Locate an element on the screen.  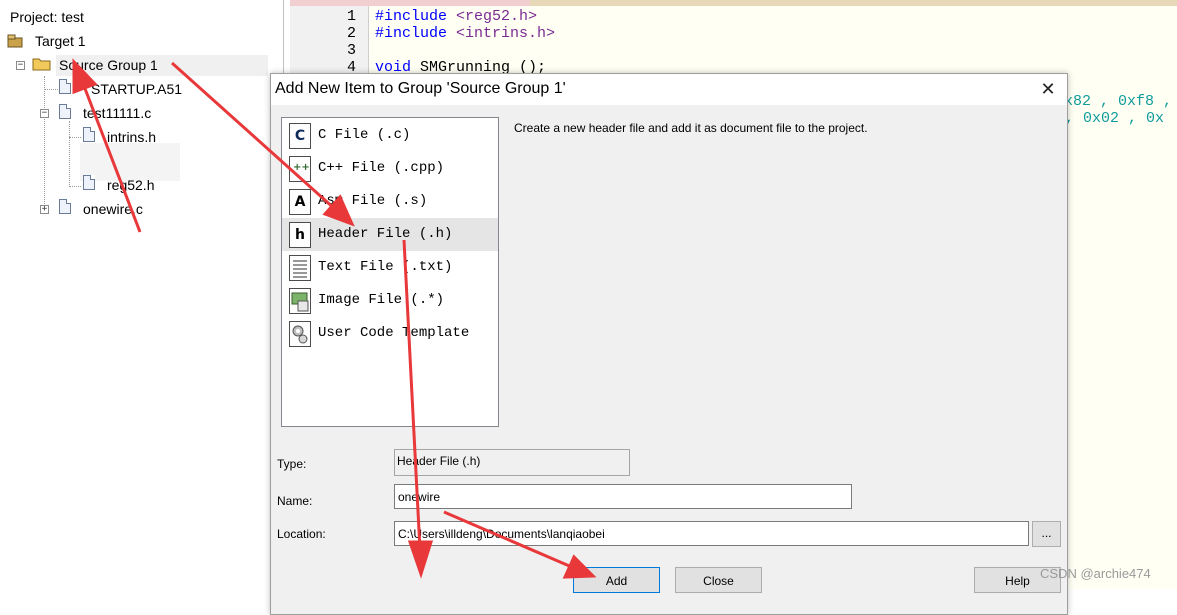
tree-item-file: reg52.h is located at coordinates (130, 185).